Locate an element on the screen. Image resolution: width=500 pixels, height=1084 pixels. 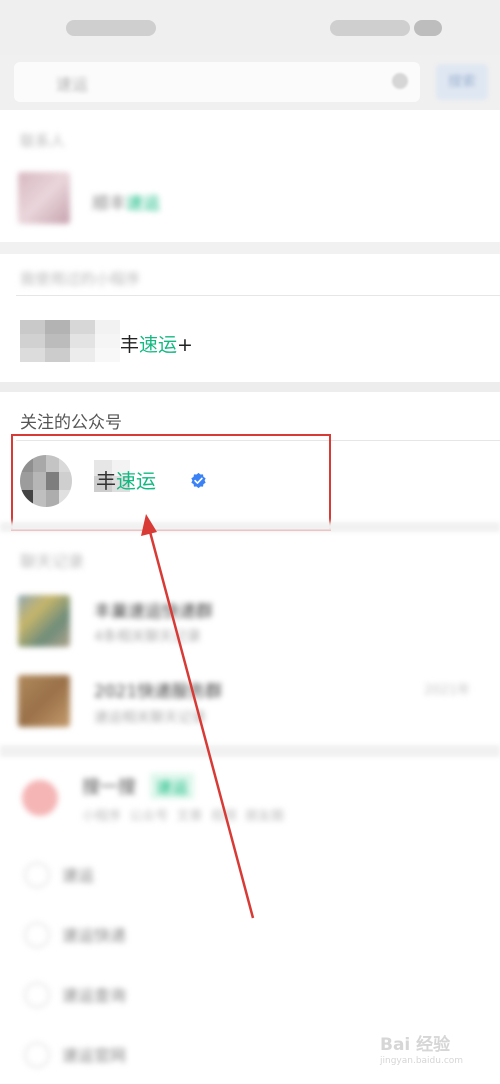
watermark-url: jingyan.baidu.com is located at coordinates (422, 1061).